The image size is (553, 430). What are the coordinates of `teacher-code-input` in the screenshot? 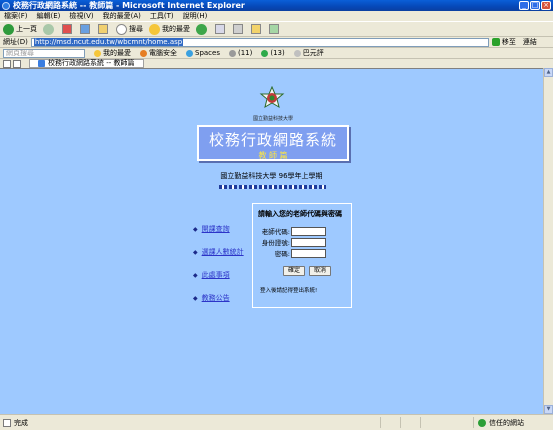 It's located at (308, 231).